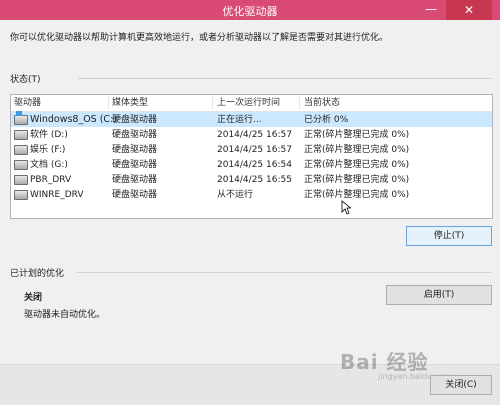 This screenshot has width=500, height=405. I want to click on scheduled-divider, so click(284, 272).